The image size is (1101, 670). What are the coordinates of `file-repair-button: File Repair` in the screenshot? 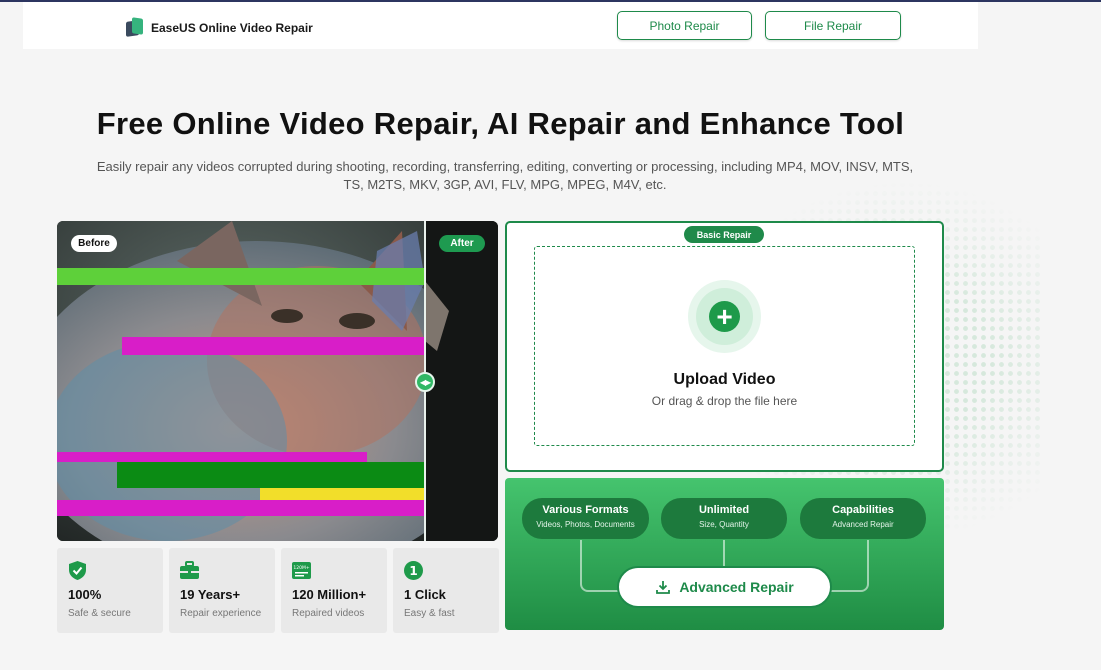 It's located at (833, 25).